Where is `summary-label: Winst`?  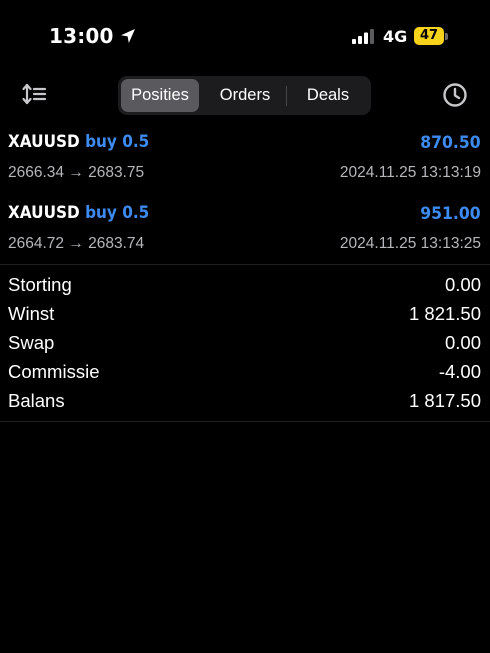
summary-label: Winst is located at coordinates (31, 313).